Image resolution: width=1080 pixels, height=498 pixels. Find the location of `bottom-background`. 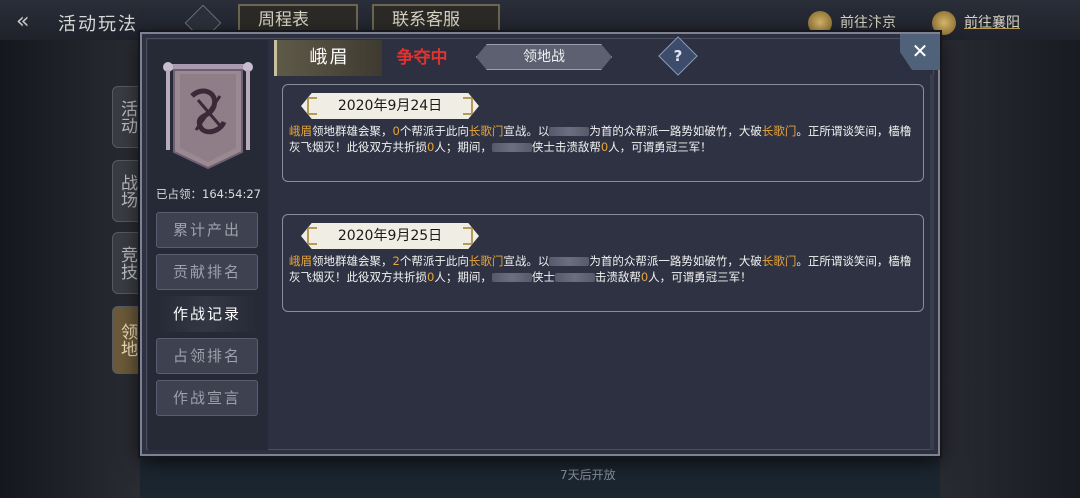

bottom-background is located at coordinates (540, 476).